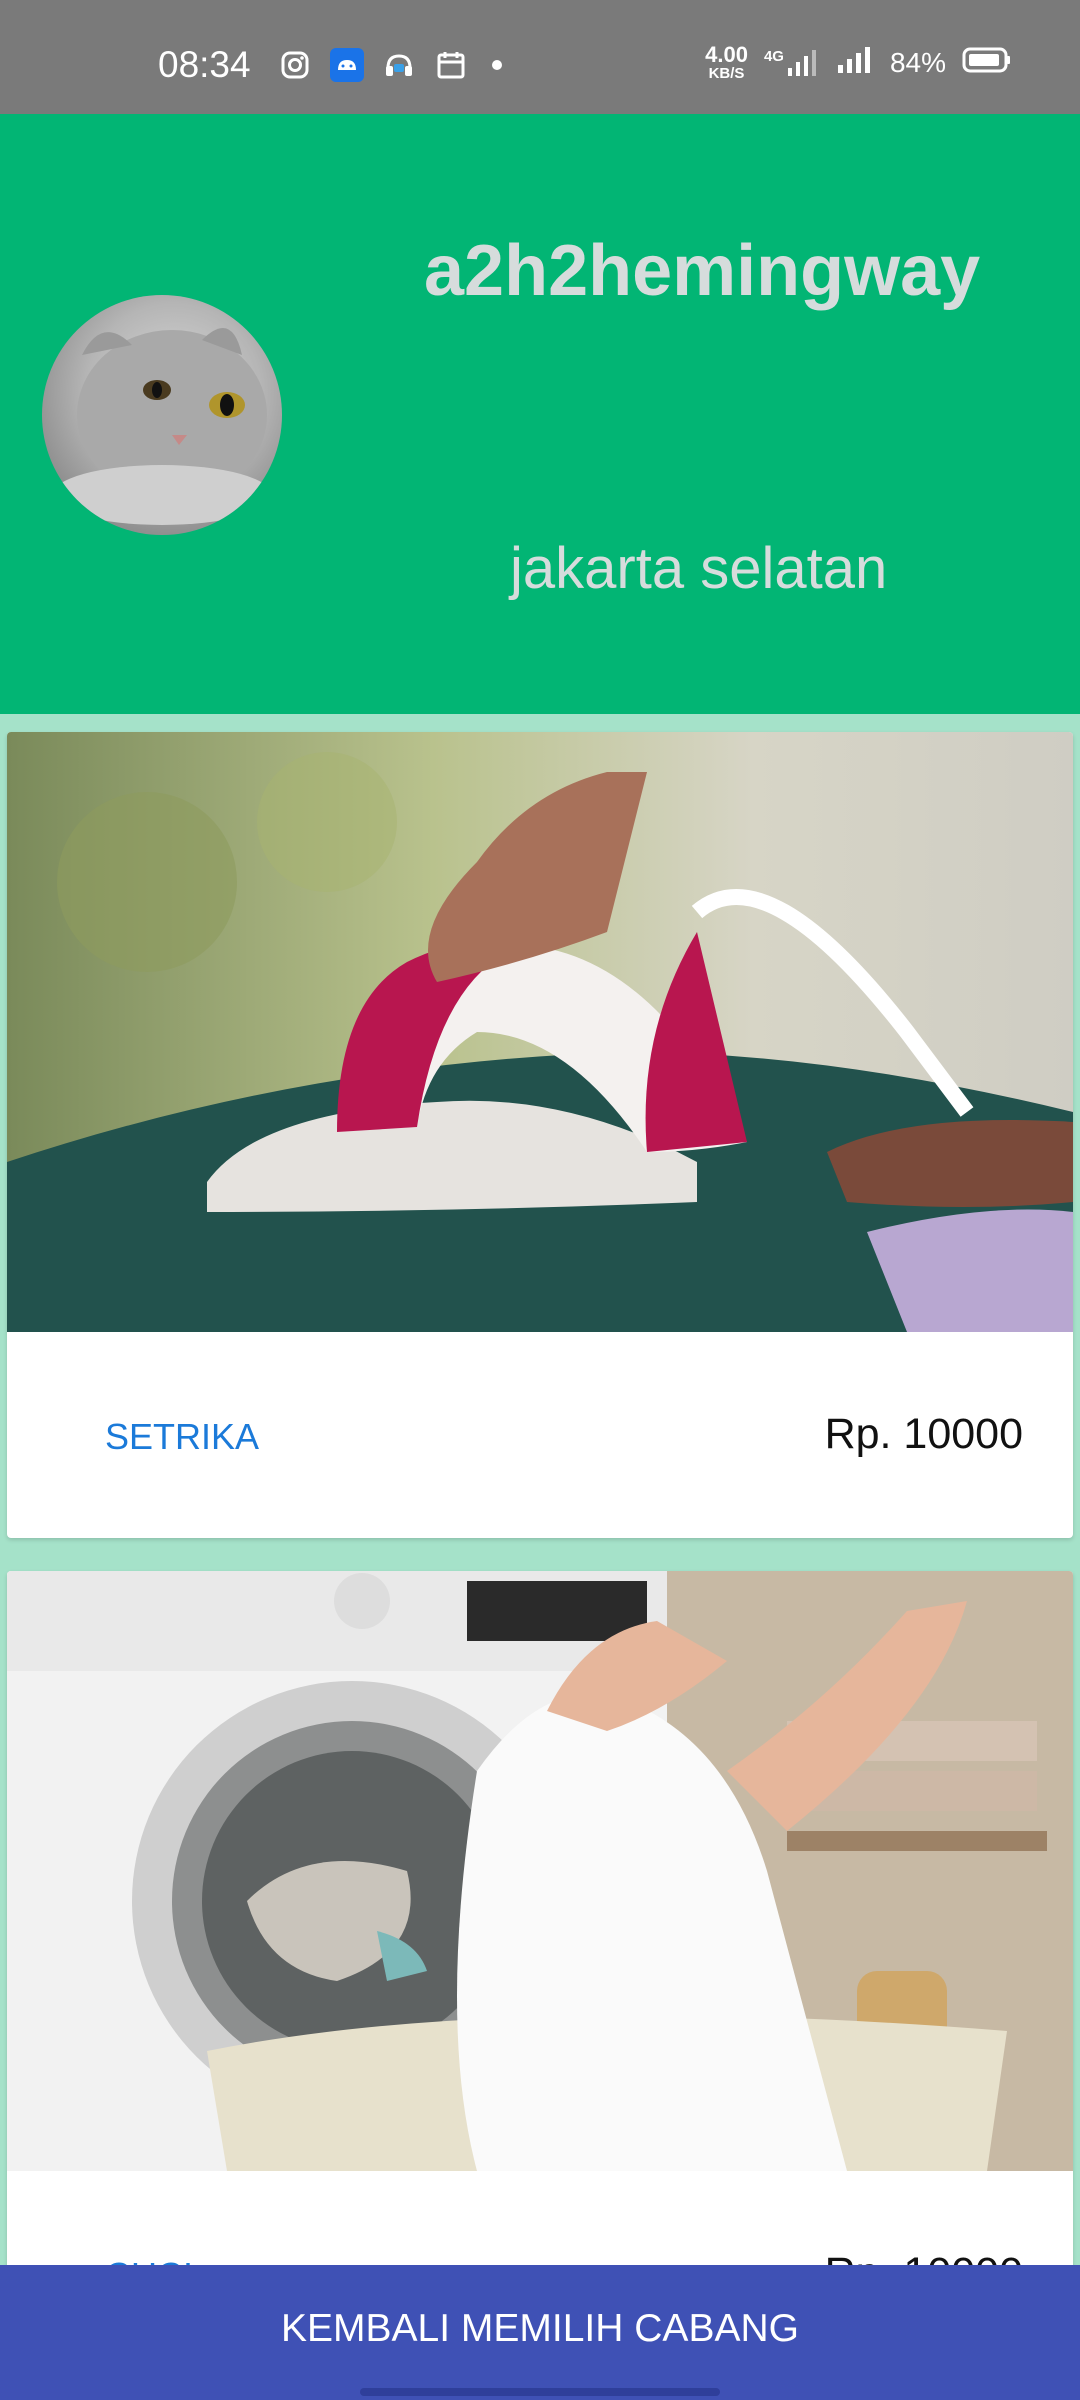 The height and width of the screenshot is (2400, 1080). Describe the element at coordinates (540, 2332) in the screenshot. I see `back-to-branch-button: KEMBALI MEMILIH CABANG` at that location.